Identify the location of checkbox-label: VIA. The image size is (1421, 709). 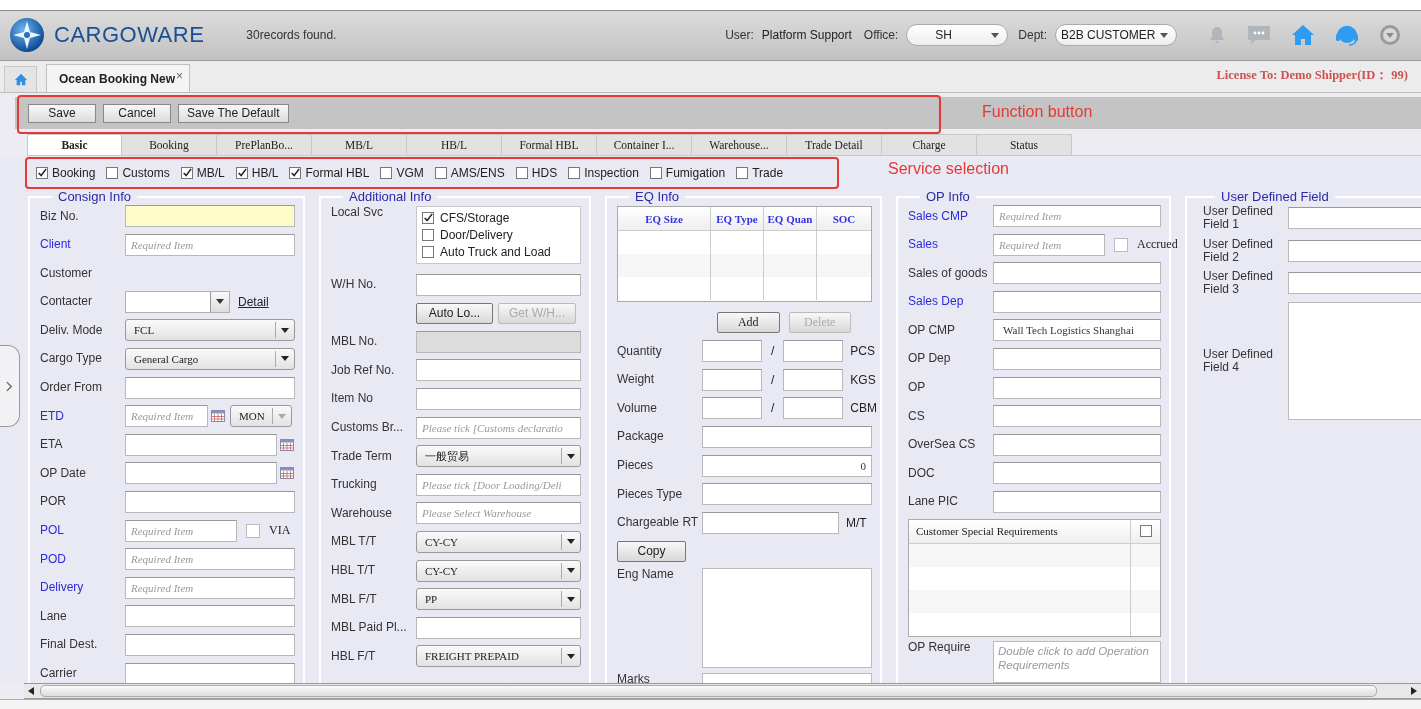
(280, 531).